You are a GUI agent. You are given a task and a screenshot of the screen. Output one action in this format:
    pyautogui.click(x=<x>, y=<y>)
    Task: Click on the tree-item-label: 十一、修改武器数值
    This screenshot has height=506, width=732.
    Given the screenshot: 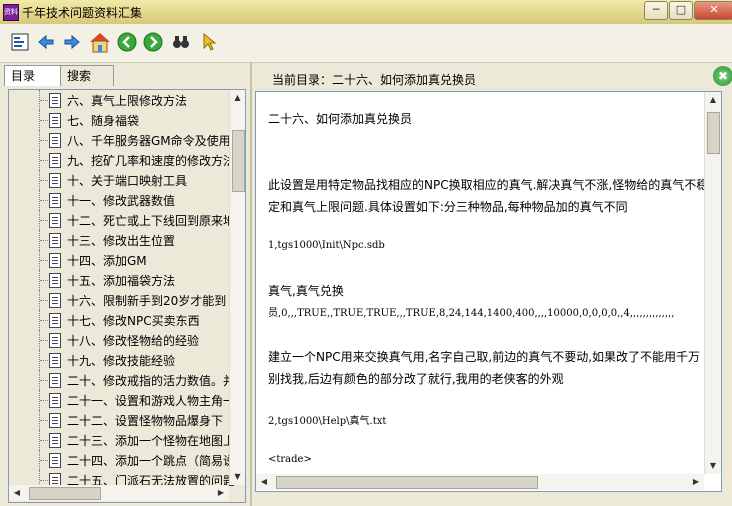 What is the action you would take?
    pyautogui.click(x=121, y=201)
    